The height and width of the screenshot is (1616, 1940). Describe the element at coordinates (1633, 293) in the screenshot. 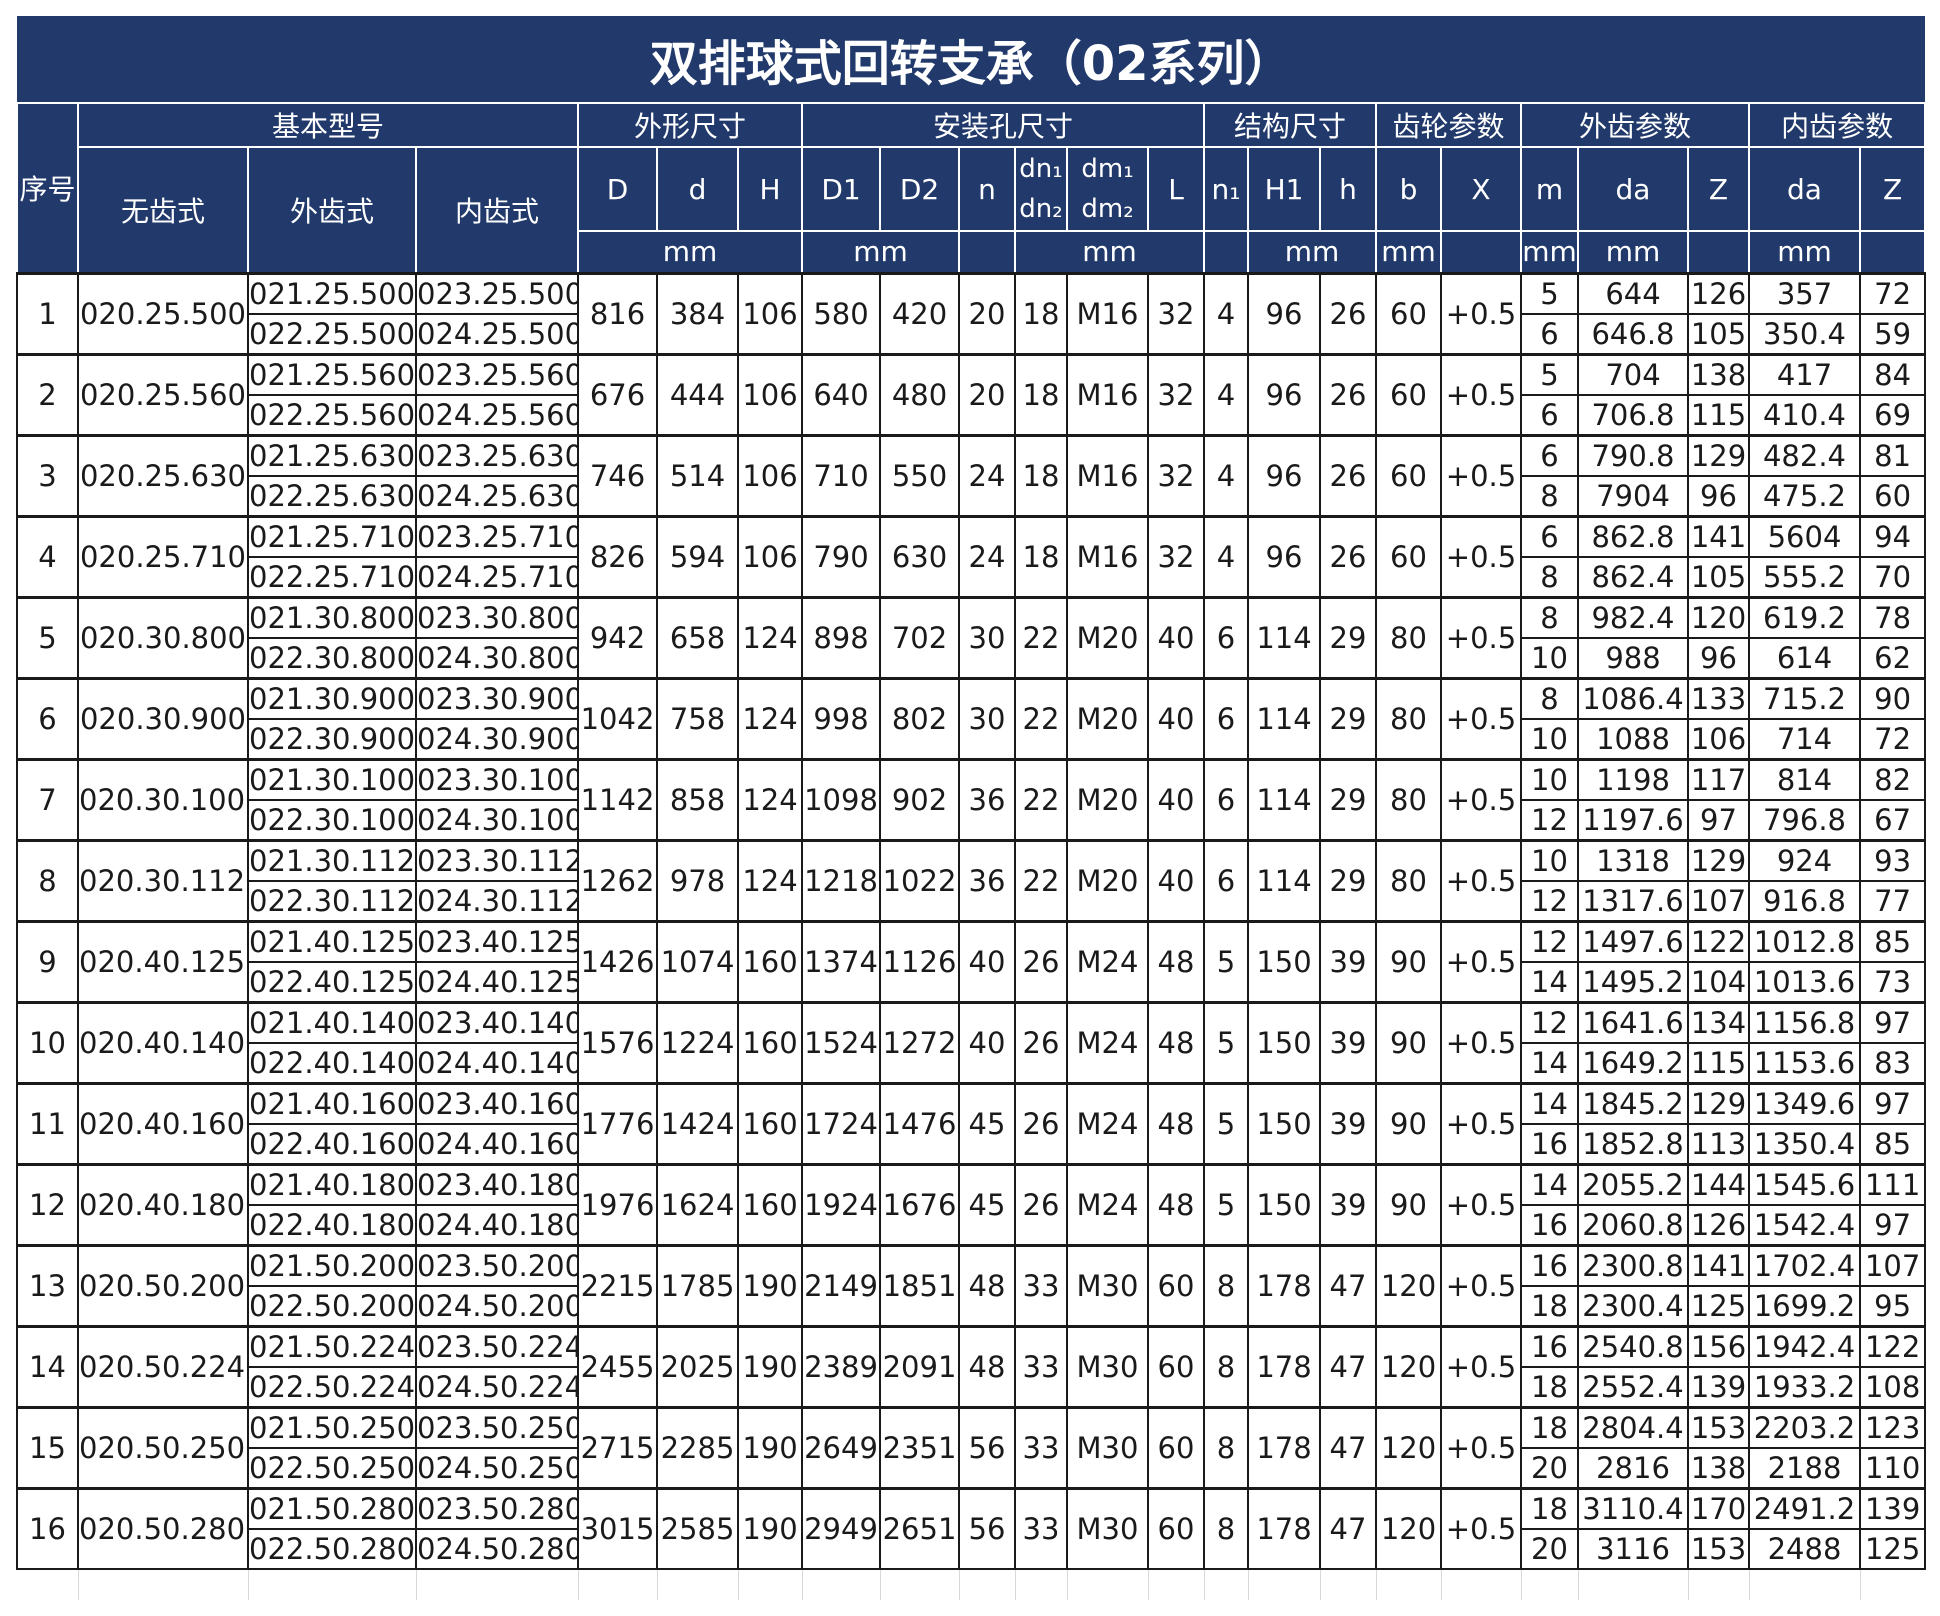

I see `cell-da-external: 644` at that location.